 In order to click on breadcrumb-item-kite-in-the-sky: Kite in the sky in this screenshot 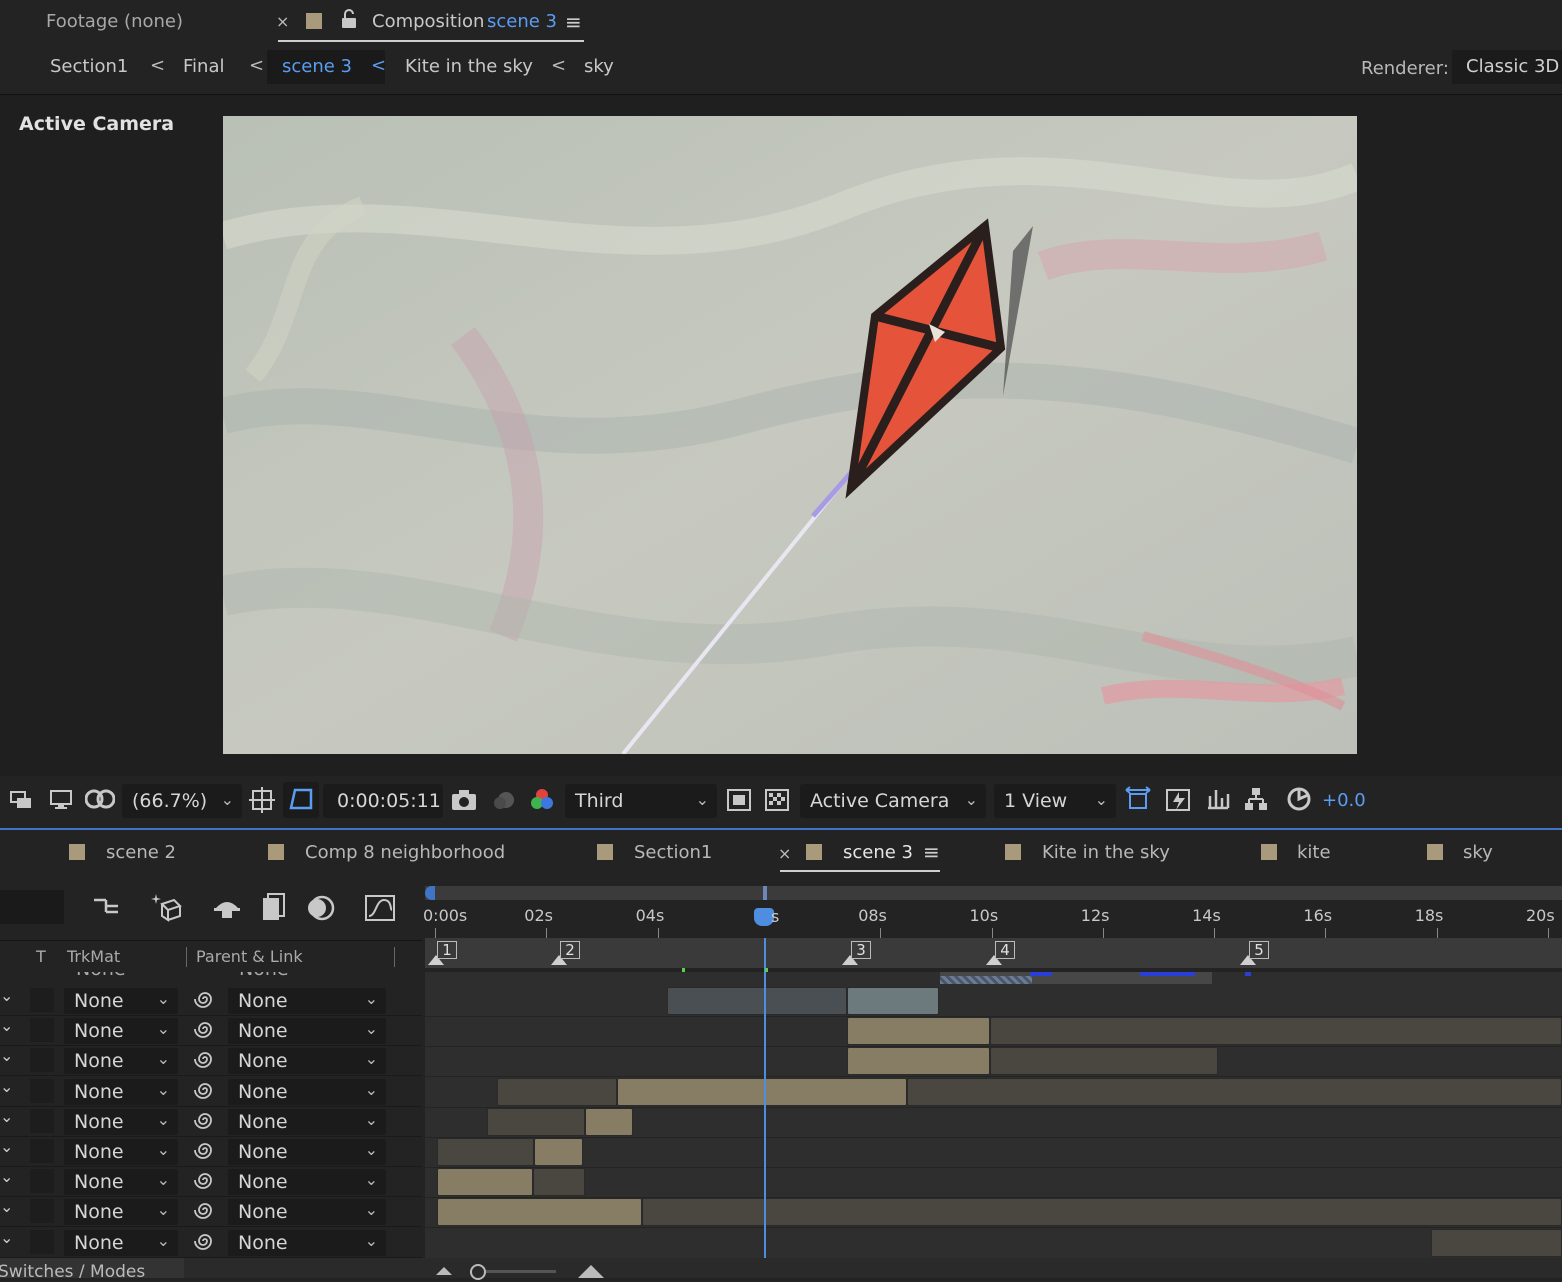, I will do `click(469, 66)`.